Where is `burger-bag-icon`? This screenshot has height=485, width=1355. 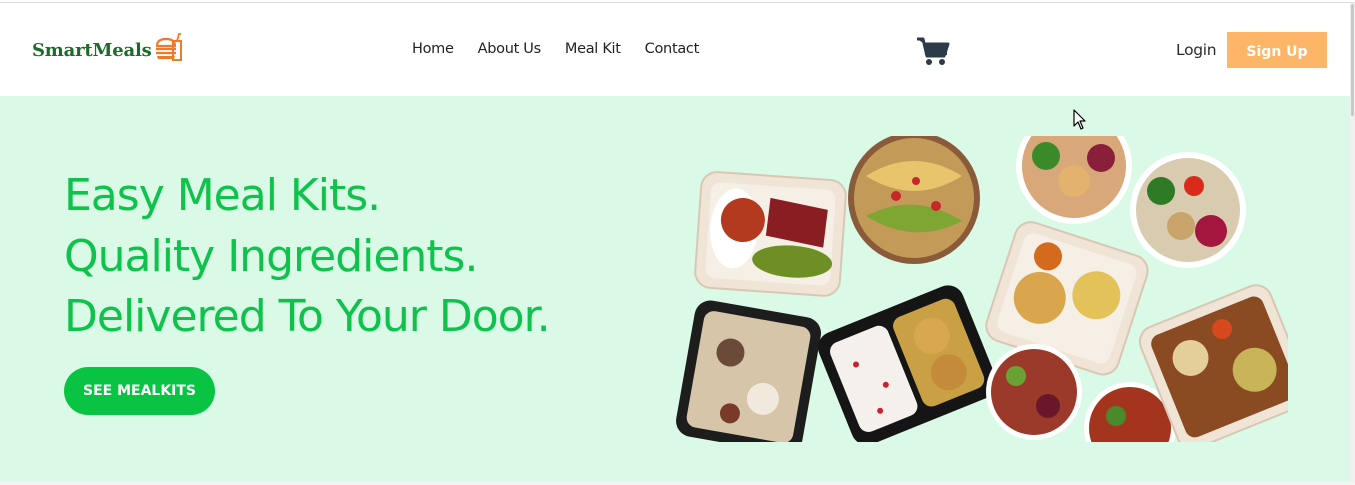
burger-bag-icon is located at coordinates (168, 47).